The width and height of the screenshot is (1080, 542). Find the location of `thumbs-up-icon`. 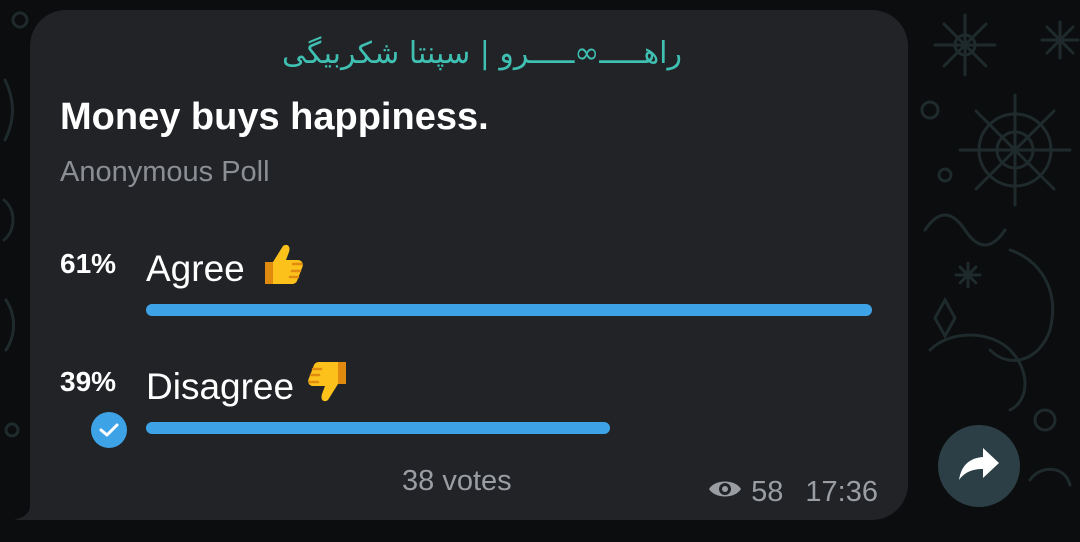

thumbs-up-icon is located at coordinates (281, 268).